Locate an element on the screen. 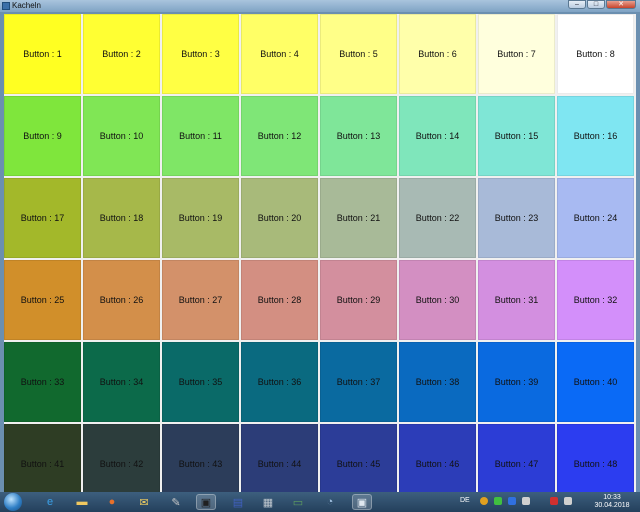  tile-button-7: Button : 7 is located at coordinates (516, 54).